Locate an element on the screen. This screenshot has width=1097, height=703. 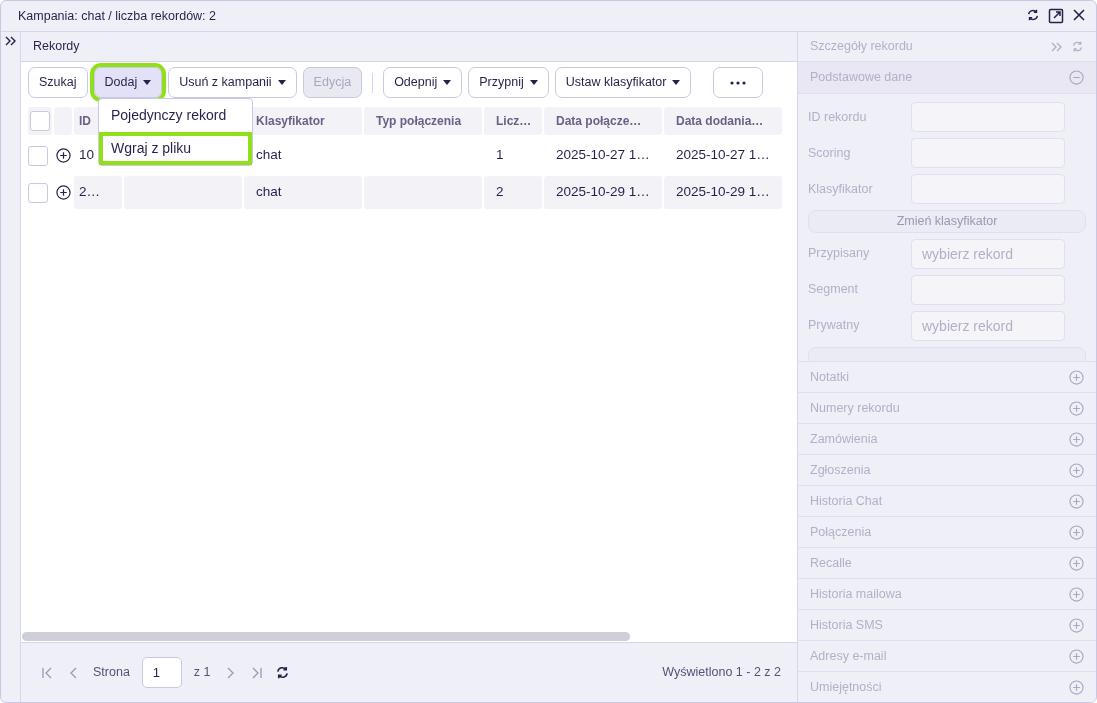
table-cell-text: 1 is located at coordinates (500, 155).